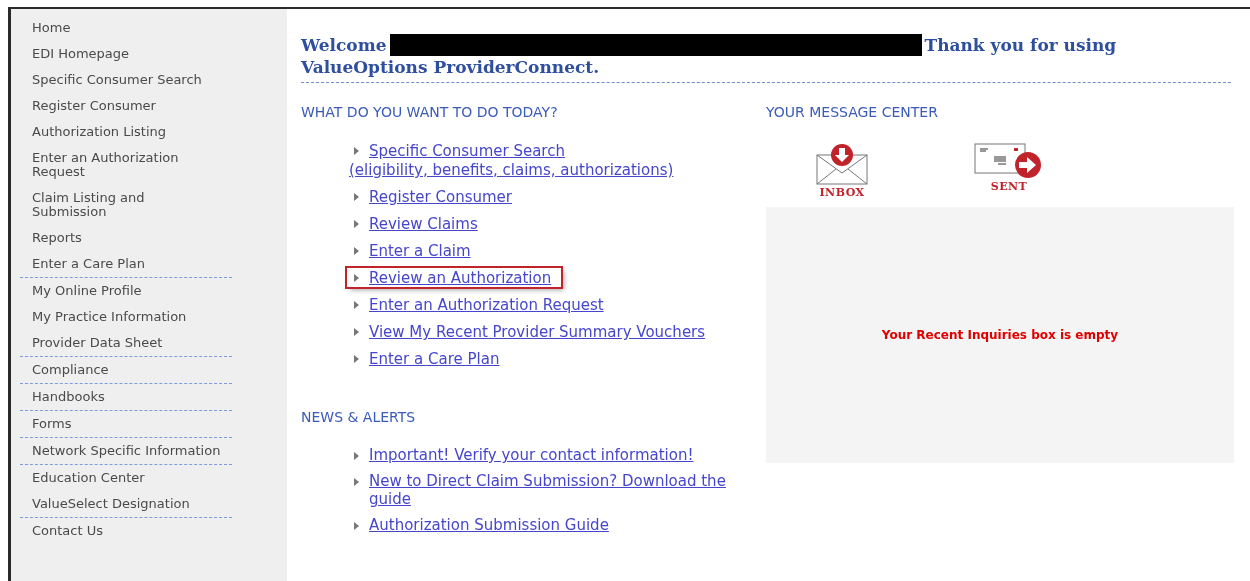 This screenshot has height=581, width=1250. What do you see at coordinates (423, 224) in the screenshot?
I see `task-link: Review Claims` at bounding box center [423, 224].